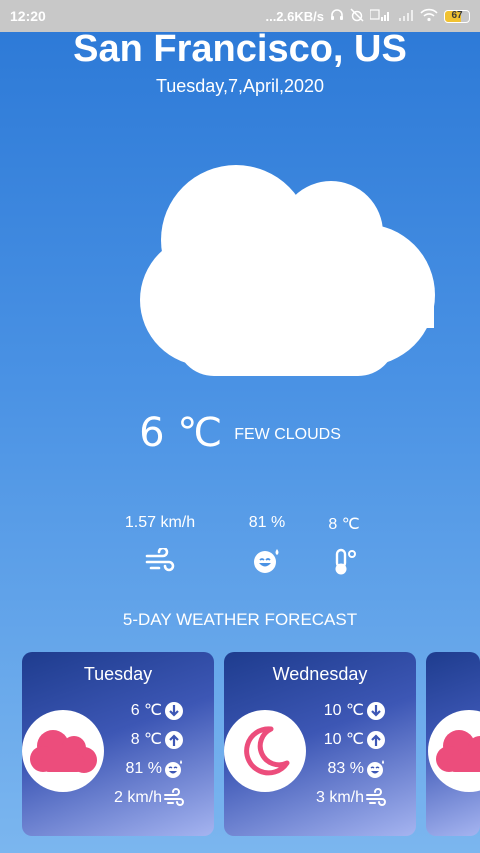  What do you see at coordinates (240, 86) in the screenshot?
I see `current-date: Tuesday,7,April,2020` at bounding box center [240, 86].